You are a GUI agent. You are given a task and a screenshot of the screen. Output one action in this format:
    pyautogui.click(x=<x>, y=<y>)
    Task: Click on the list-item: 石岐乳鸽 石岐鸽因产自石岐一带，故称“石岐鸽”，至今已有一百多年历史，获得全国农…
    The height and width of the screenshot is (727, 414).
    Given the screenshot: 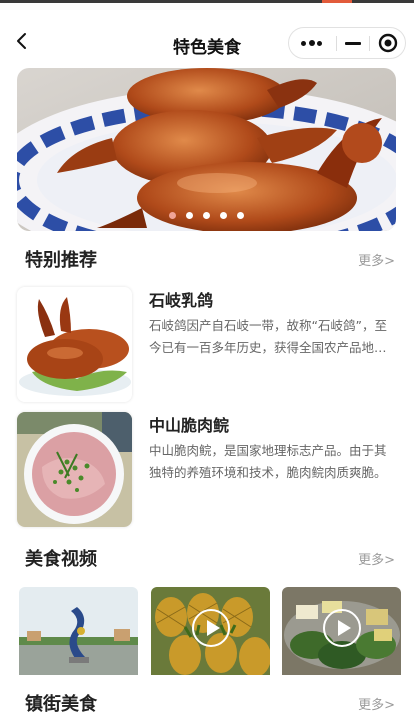 What is the action you would take?
    pyautogui.click(x=202, y=344)
    